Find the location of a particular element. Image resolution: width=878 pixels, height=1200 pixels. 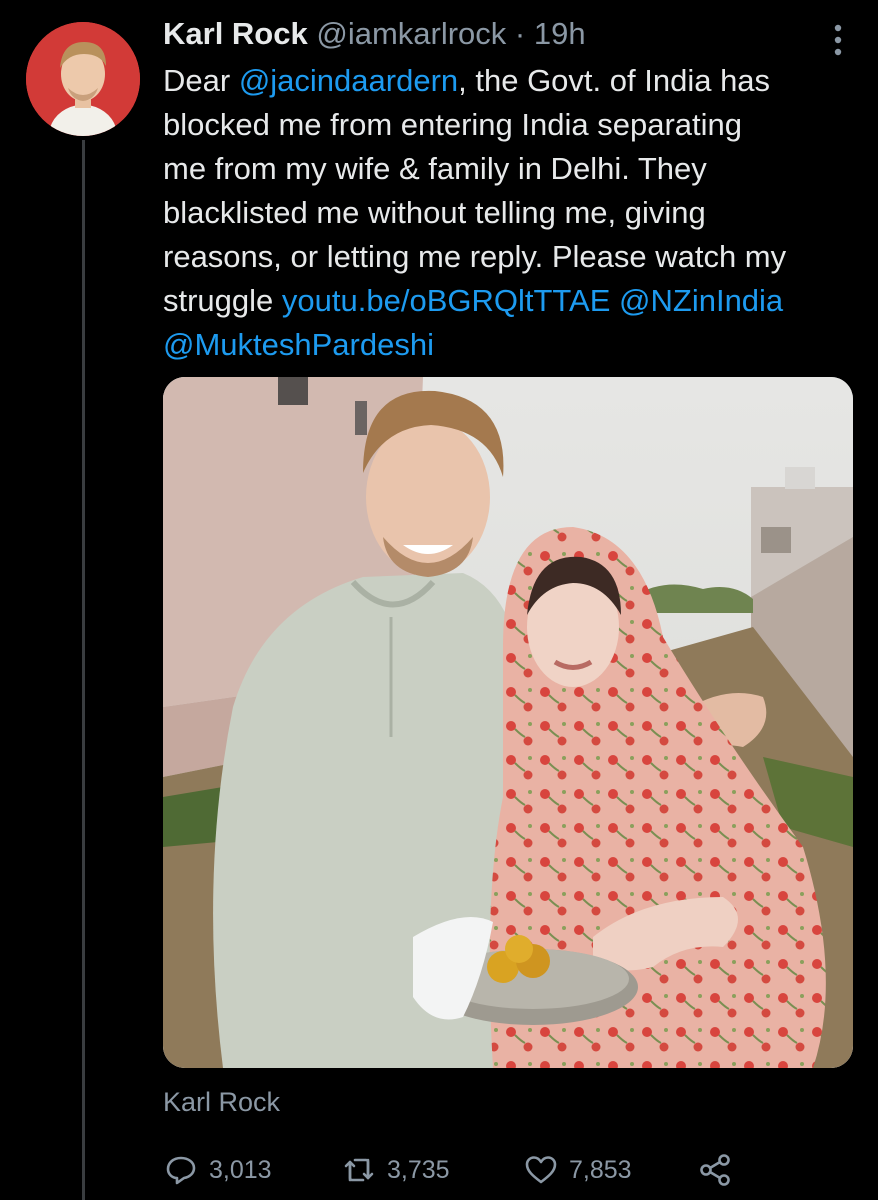

mention-link: @NZinIndia is located at coordinates (701, 300).